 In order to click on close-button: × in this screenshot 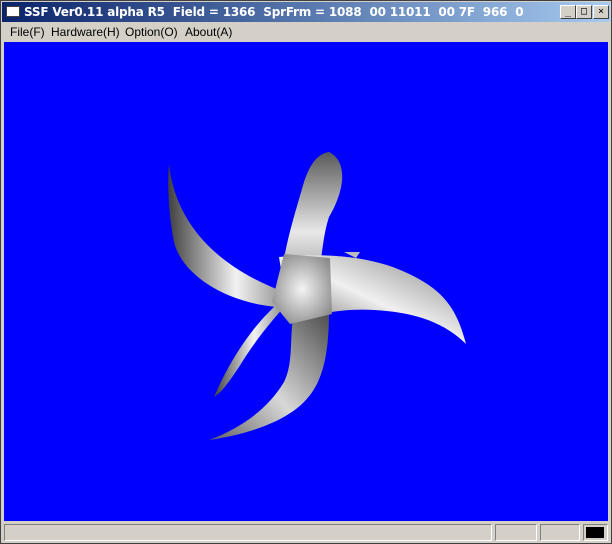, I will do `click(601, 12)`.